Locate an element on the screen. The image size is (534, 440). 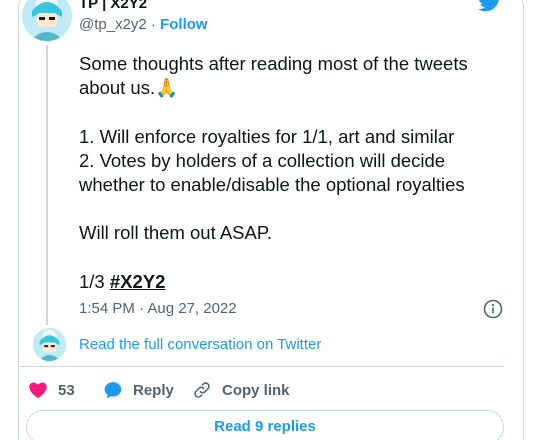
copy-link-button: Copy link is located at coordinates (241, 390).